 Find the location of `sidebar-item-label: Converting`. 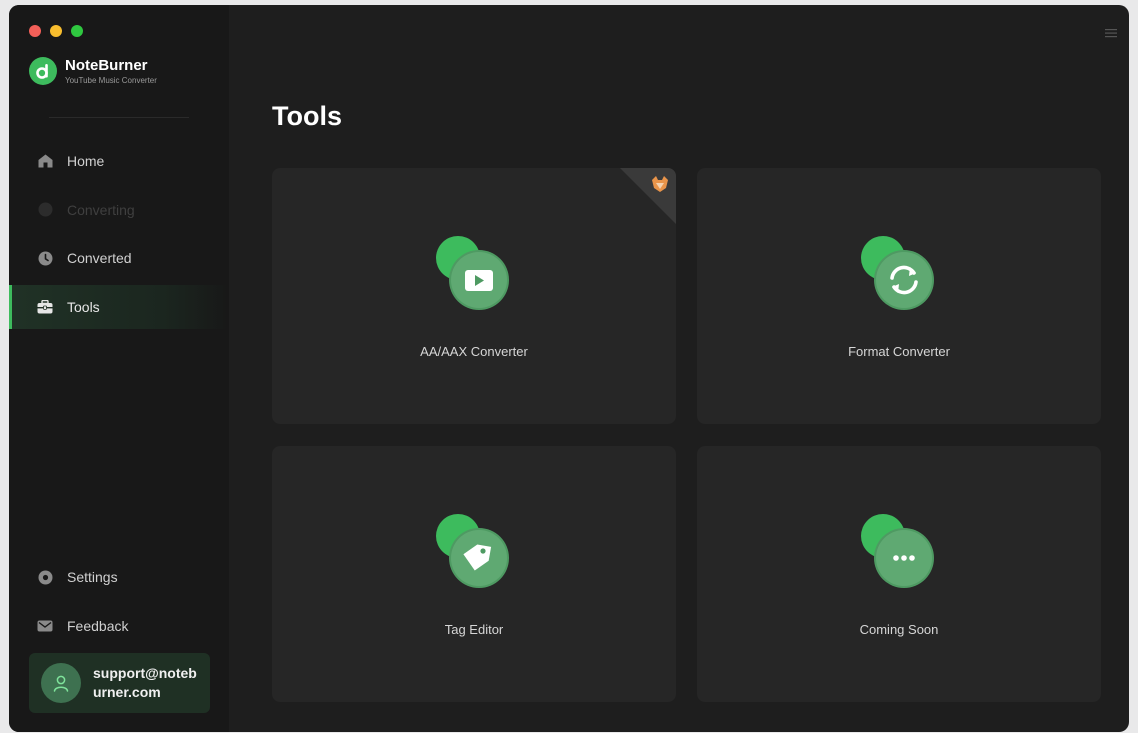

sidebar-item-label: Converting is located at coordinates (101, 209).